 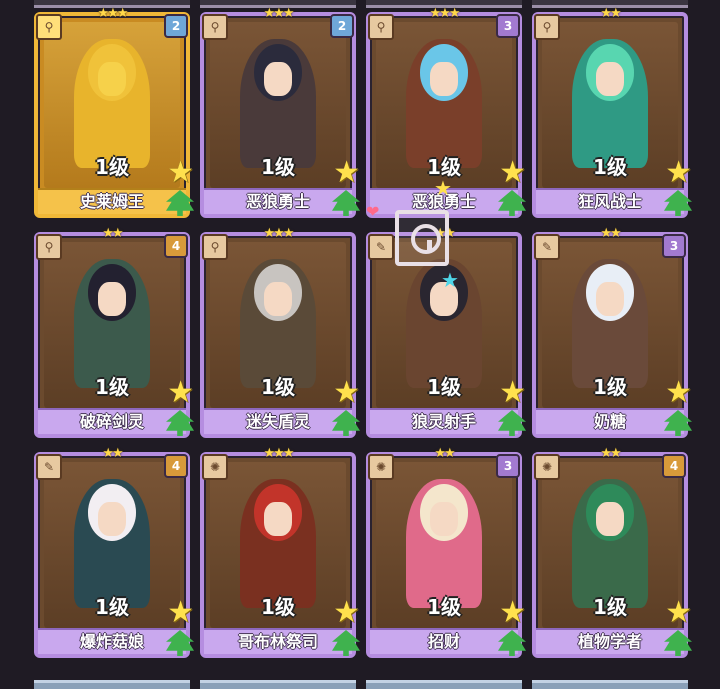 I want to click on card-name: 破碎剑灵, so click(x=112, y=421).